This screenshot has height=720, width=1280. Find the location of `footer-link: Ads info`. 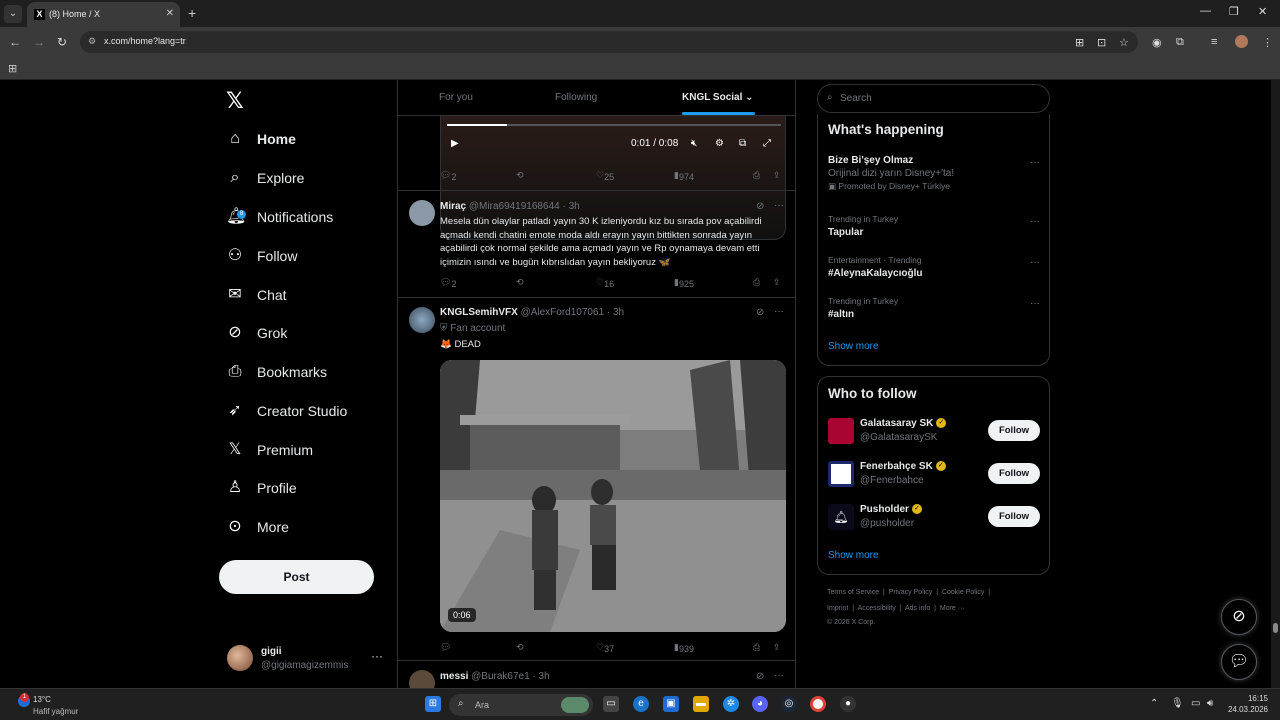

footer-link: Ads info is located at coordinates (917, 608).